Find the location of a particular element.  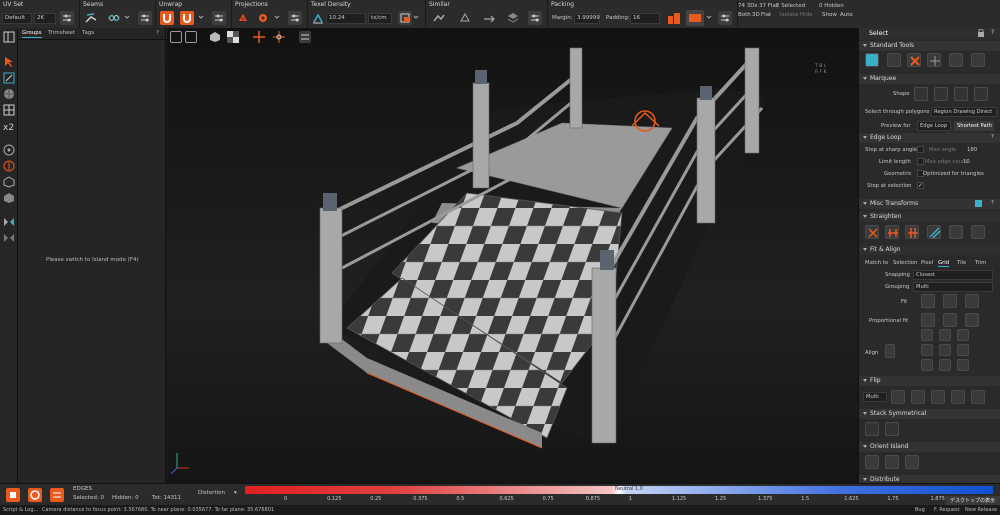

align-center-icon is located at coordinates (945, 350).